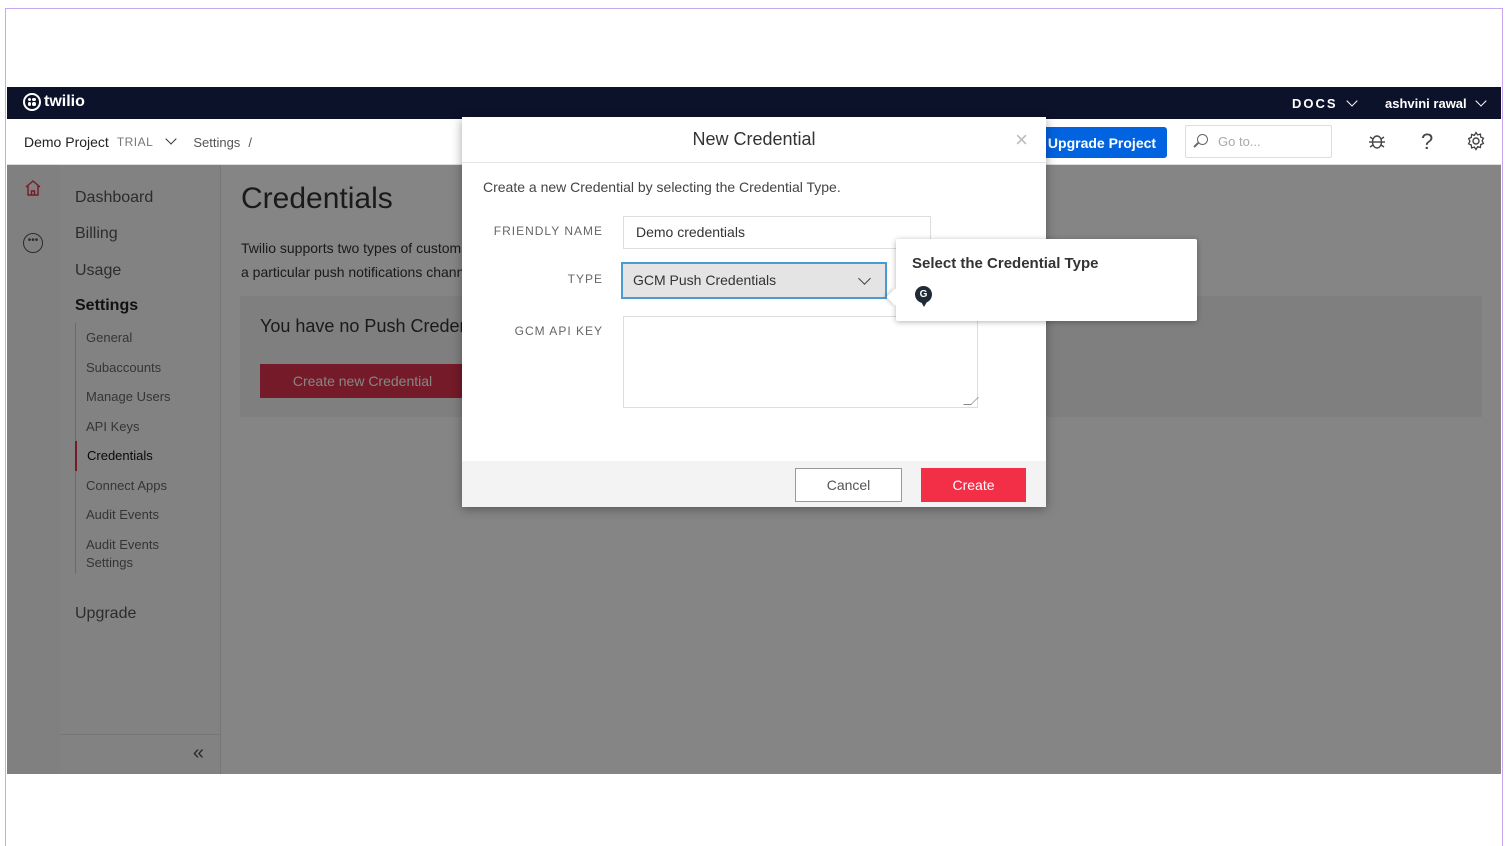 Image resolution: width=1509 pixels, height=846 pixels. What do you see at coordinates (585, 279) in the screenshot?
I see `type-label: TYPE` at bounding box center [585, 279].